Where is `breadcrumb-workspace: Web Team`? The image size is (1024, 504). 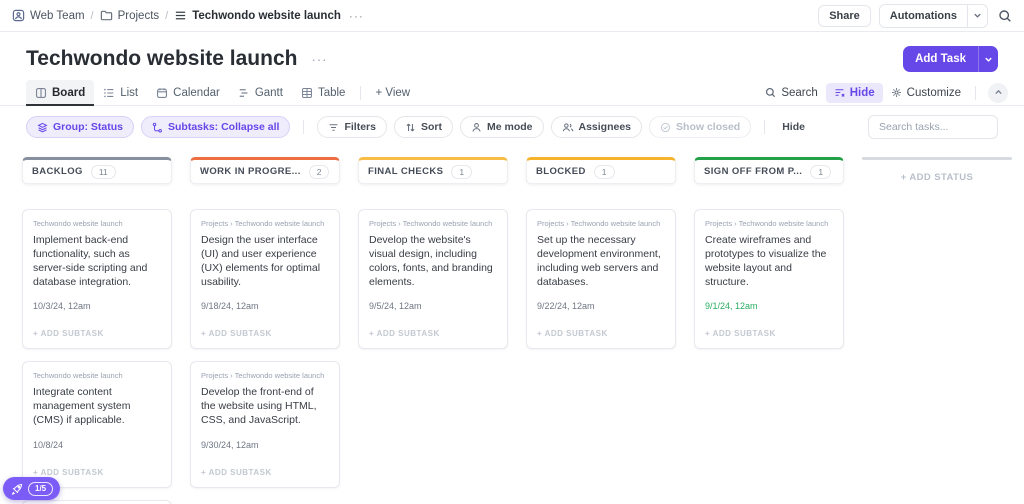 breadcrumb-workspace: Web Team is located at coordinates (48, 15).